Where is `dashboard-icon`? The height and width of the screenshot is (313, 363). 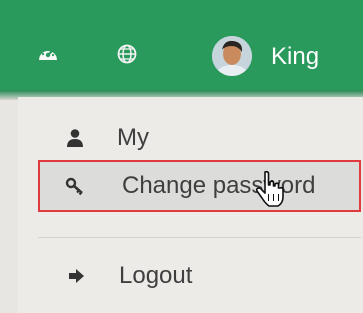 dashboard-icon is located at coordinates (48, 54).